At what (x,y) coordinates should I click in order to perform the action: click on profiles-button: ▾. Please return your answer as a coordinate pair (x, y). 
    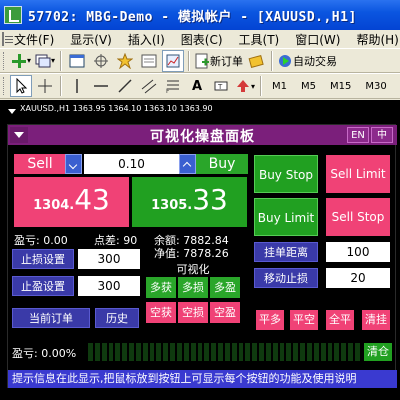
    Looking at the image, I should click on (45, 61).